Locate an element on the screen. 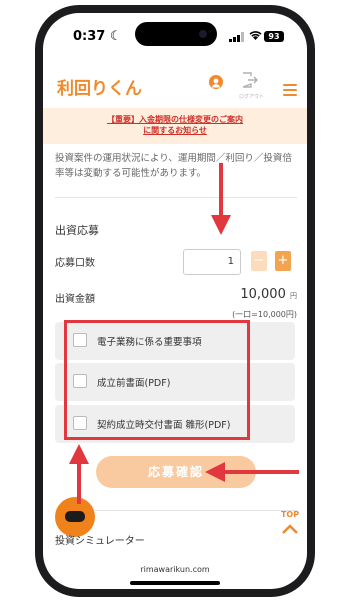 This screenshot has width=350, height=600. logout-label: ログアウト is located at coordinates (252, 97).